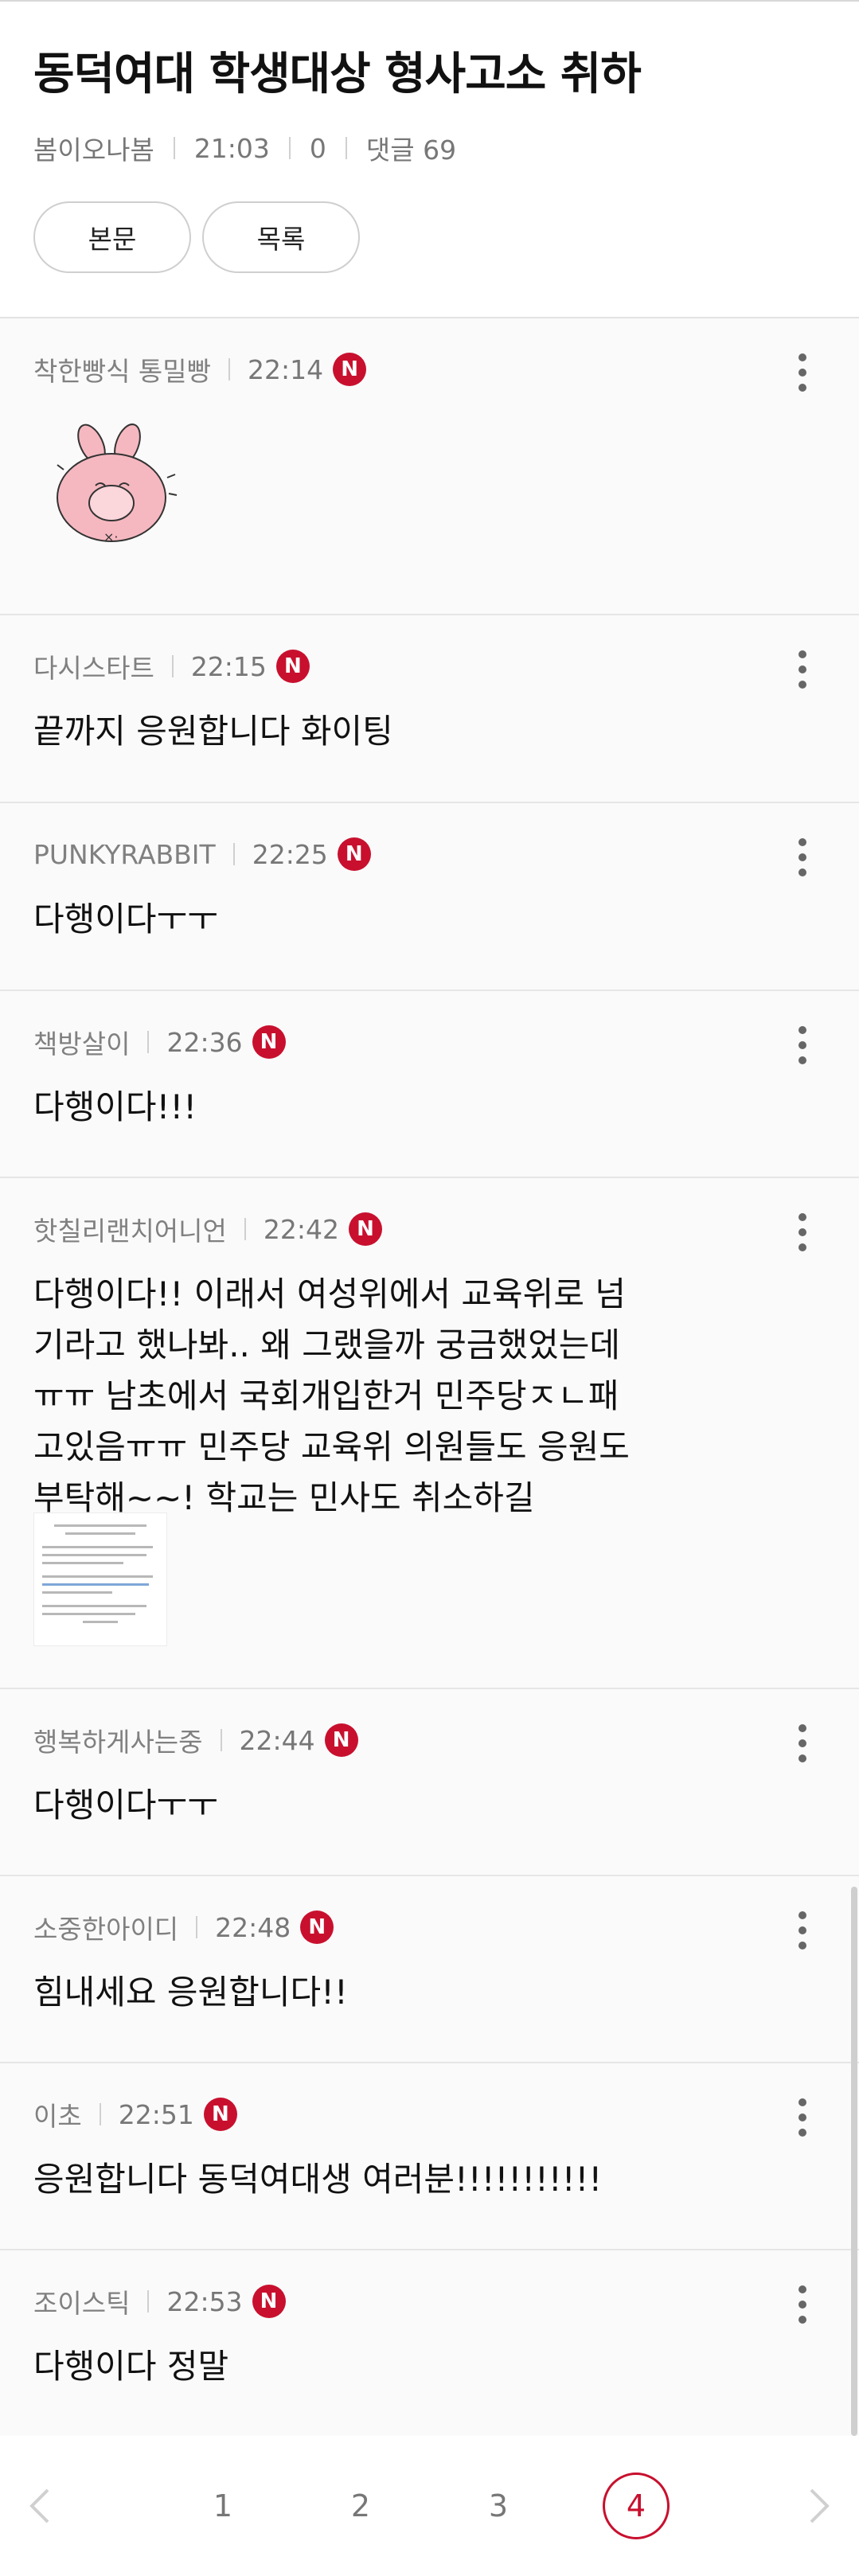  What do you see at coordinates (213, 731) in the screenshot?
I see `comment-text: 끝까지 응원합니다 화이팅` at bounding box center [213, 731].